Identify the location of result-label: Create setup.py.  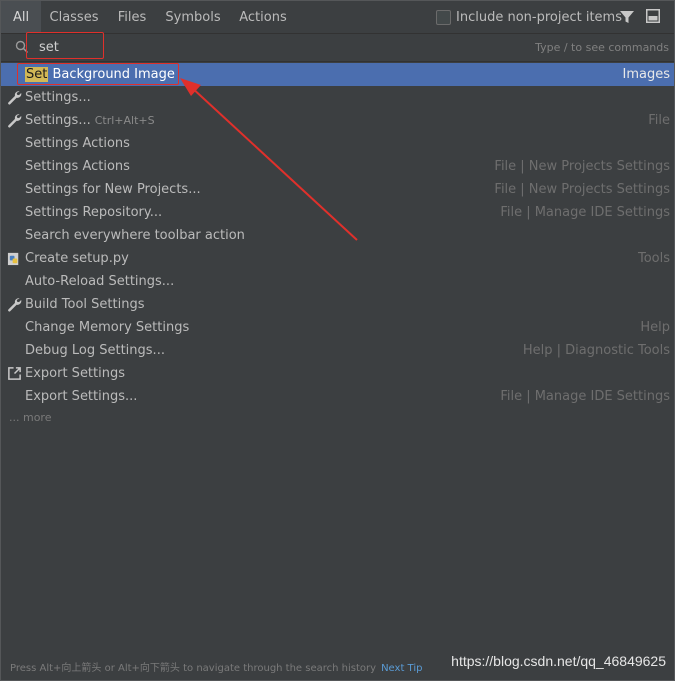
(77, 258).